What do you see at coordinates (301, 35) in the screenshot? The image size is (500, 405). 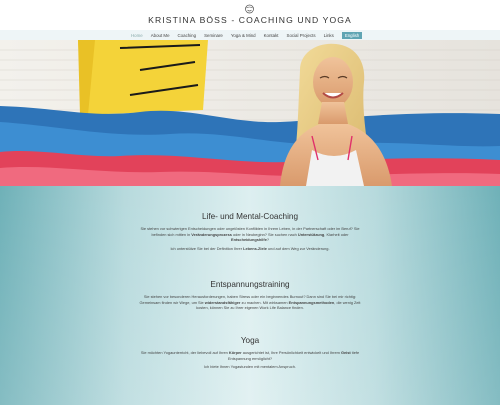 I see `nav-item-social-projects: Social Projects` at bounding box center [301, 35].